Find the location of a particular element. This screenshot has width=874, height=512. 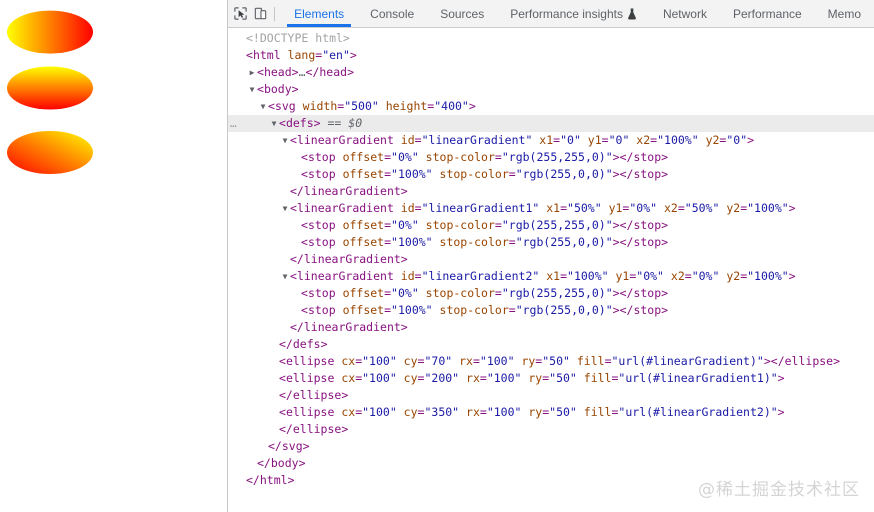

dom-row: </defs> is located at coordinates (551, 344).